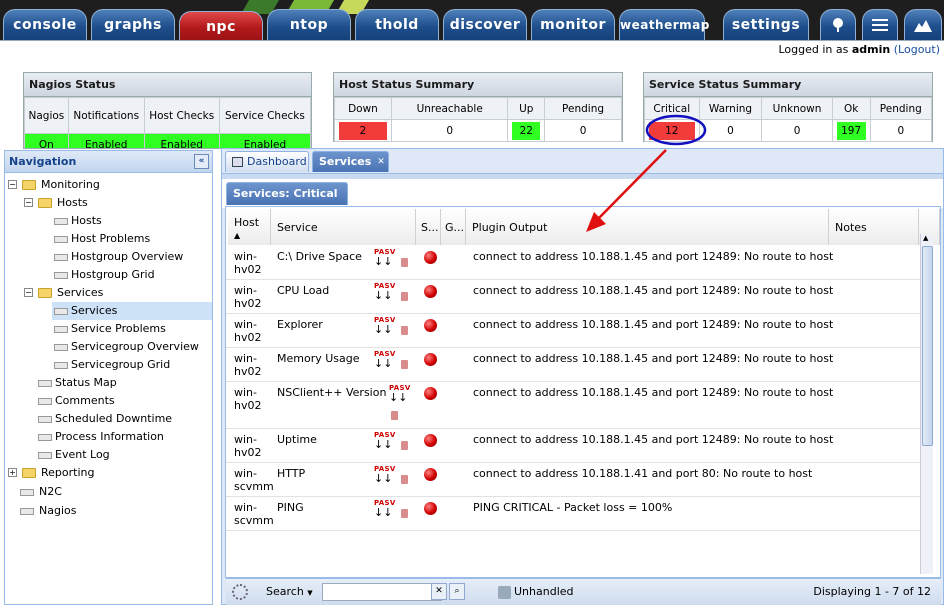 The image size is (944, 606). Describe the element at coordinates (318, 358) in the screenshot. I see `row-service: Memory Usage` at that location.